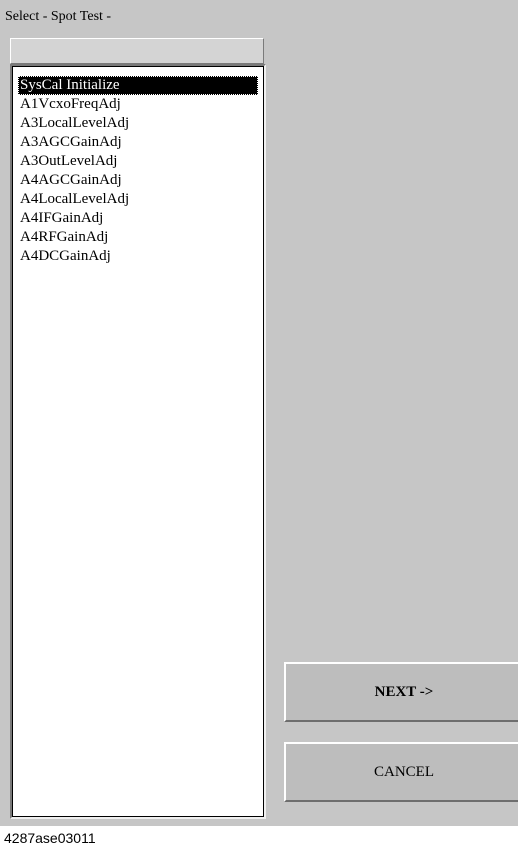  What do you see at coordinates (138, 218) in the screenshot?
I see `list-item-a4ifgainadj: A4IFGainAdj` at bounding box center [138, 218].